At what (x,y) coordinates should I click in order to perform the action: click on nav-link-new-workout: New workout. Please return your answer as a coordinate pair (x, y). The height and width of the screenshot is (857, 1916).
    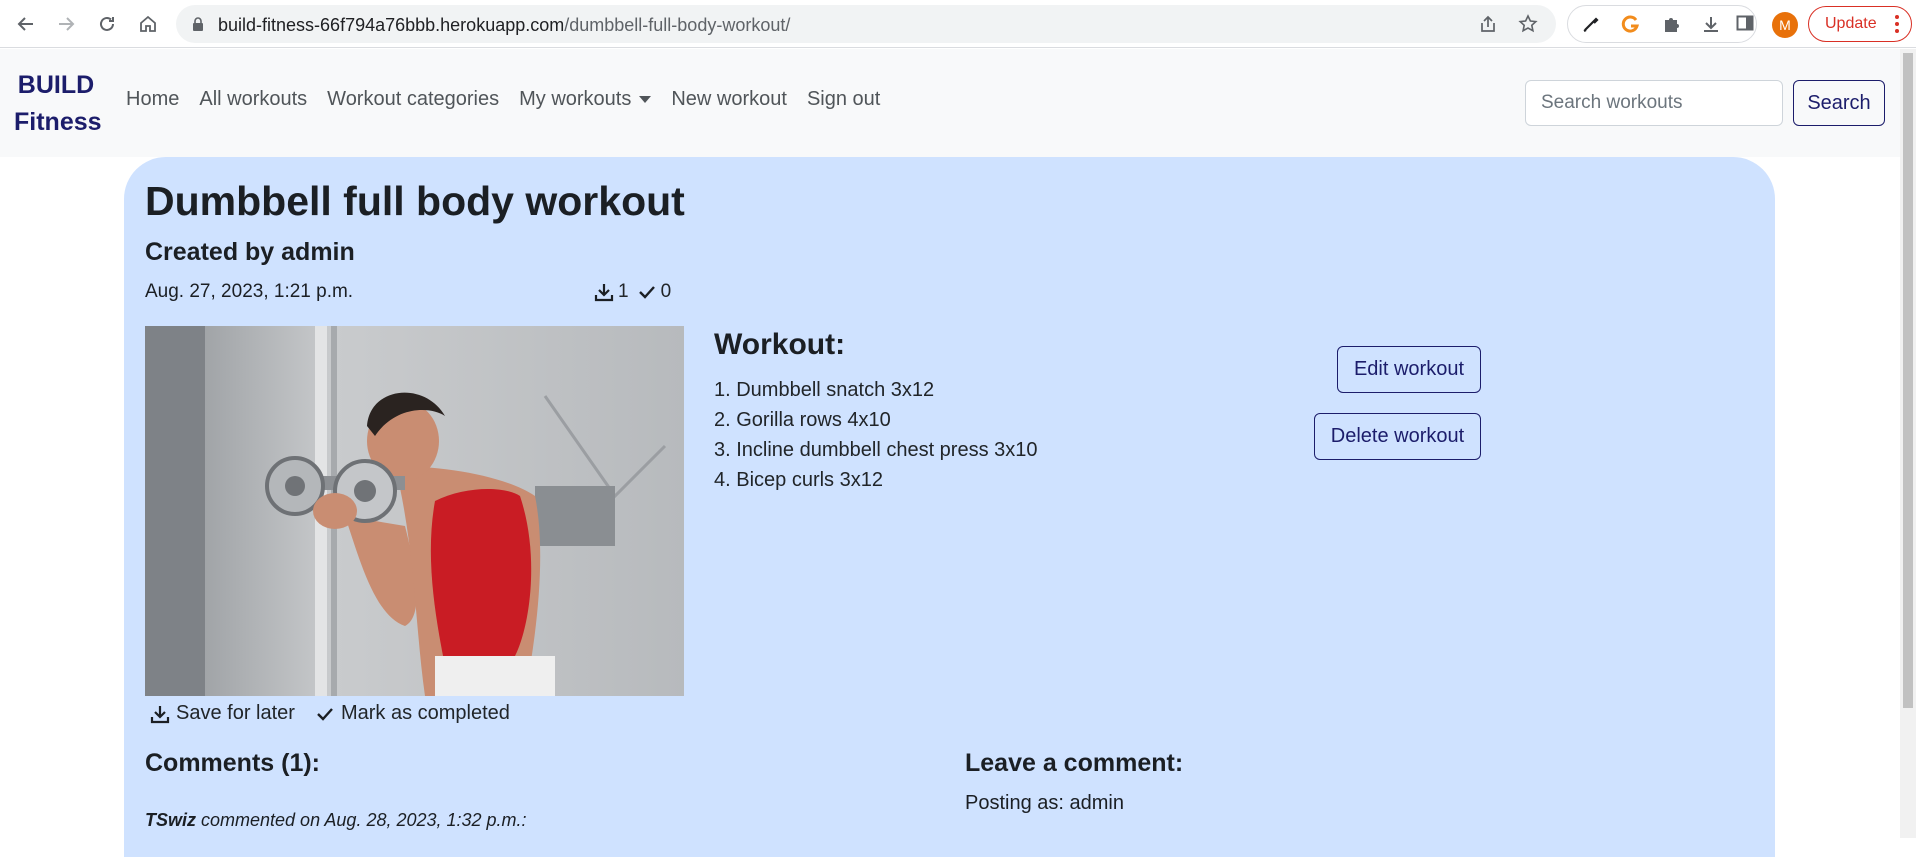
    Looking at the image, I should click on (729, 99).